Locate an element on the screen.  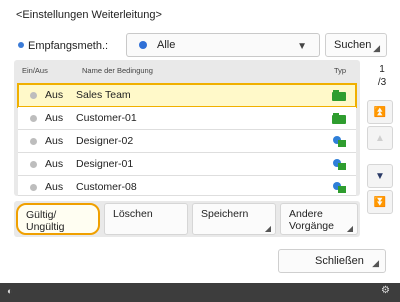
delete-button: Löschen is located at coordinates (146, 219).